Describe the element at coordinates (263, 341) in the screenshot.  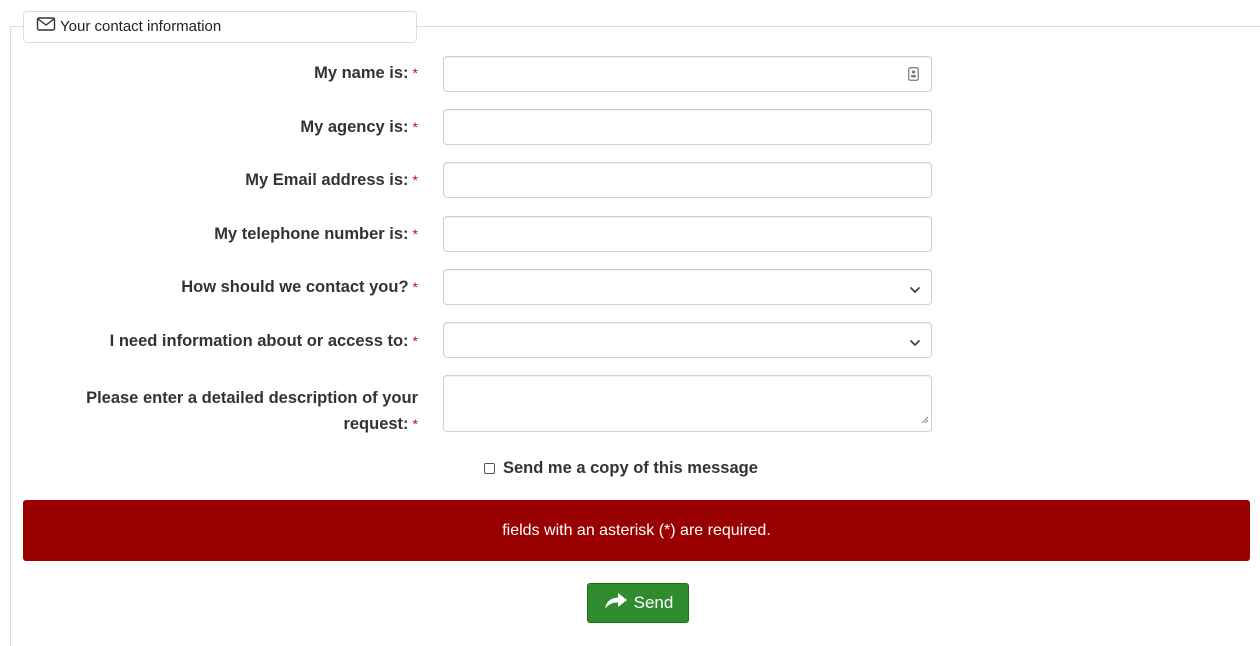
I see `info-topic-label: I need information about or access to: *` at that location.